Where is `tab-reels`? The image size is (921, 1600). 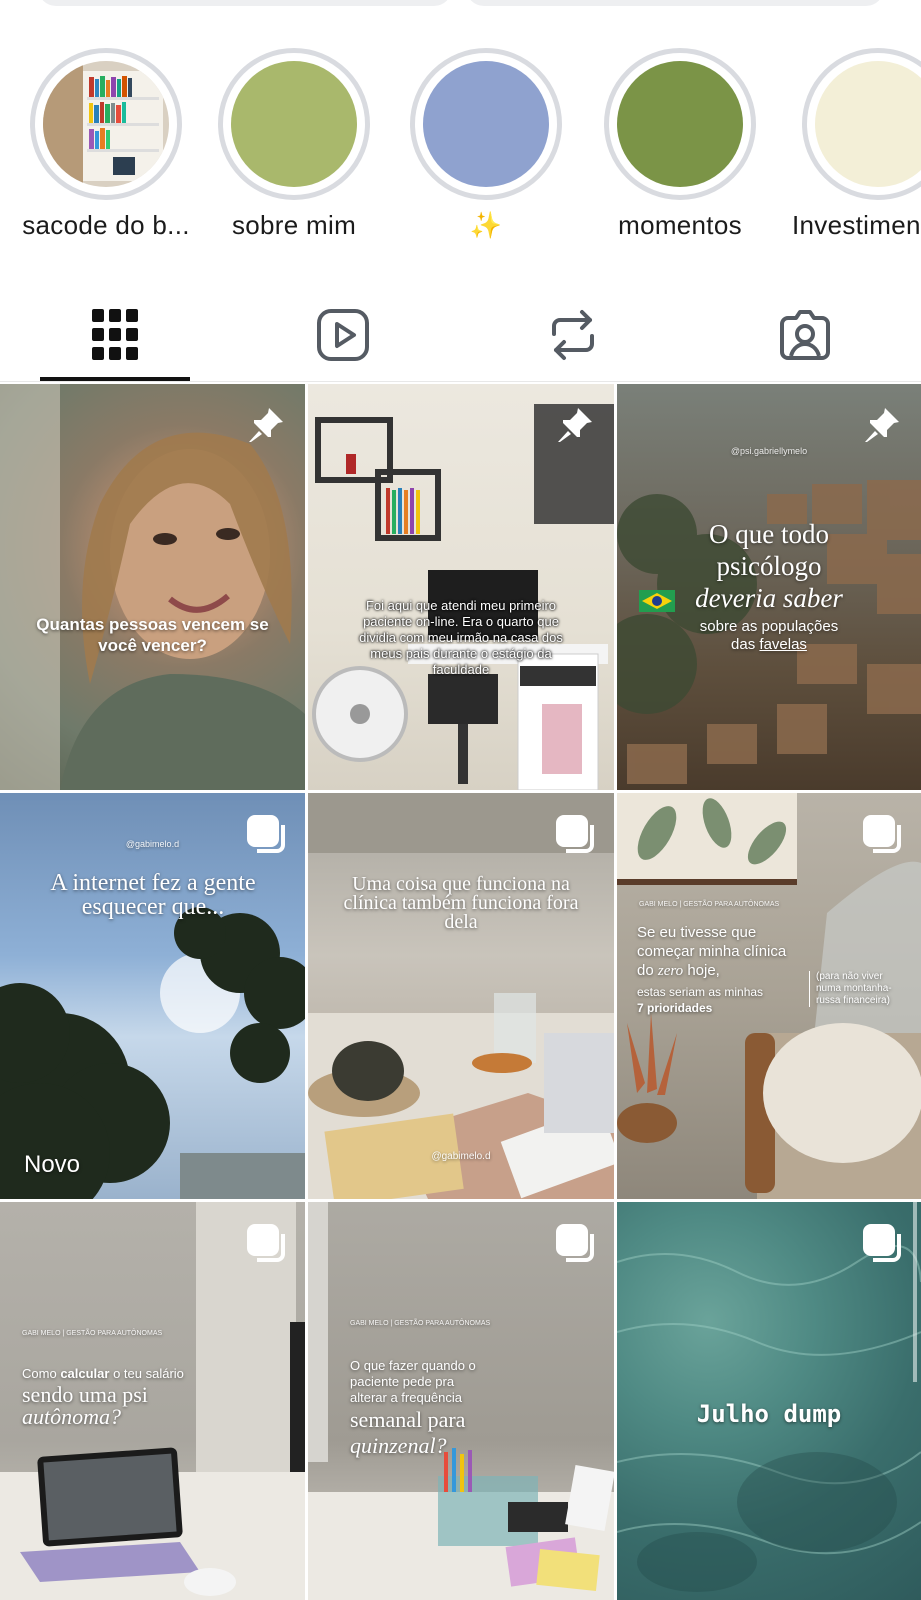 tab-reels is located at coordinates (343, 335).